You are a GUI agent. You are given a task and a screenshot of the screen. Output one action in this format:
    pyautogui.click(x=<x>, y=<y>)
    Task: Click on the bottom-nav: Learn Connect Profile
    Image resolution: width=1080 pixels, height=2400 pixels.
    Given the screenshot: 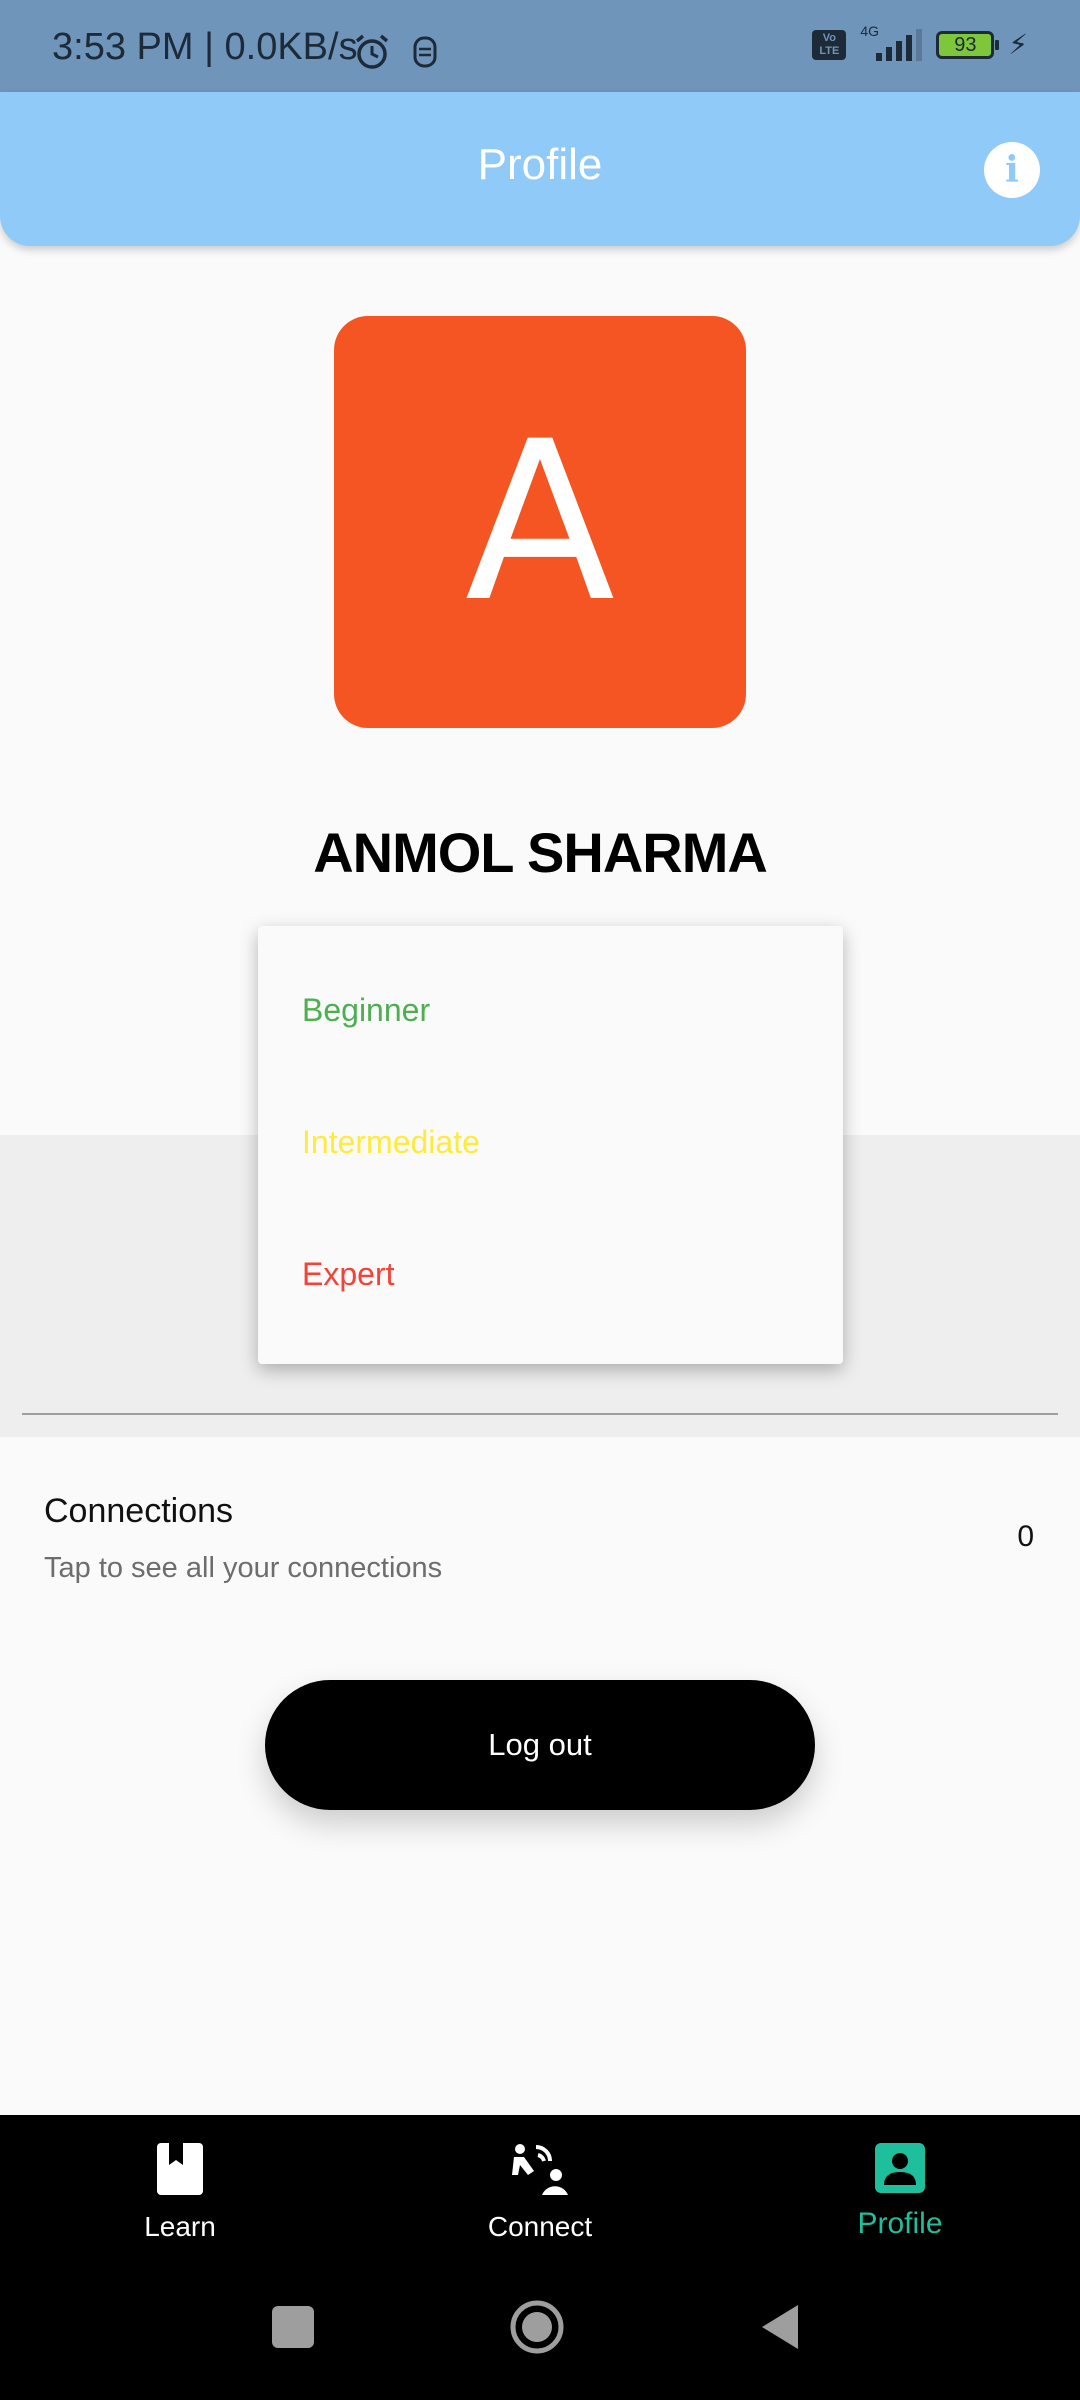 What is the action you would take?
    pyautogui.click(x=540, y=2187)
    